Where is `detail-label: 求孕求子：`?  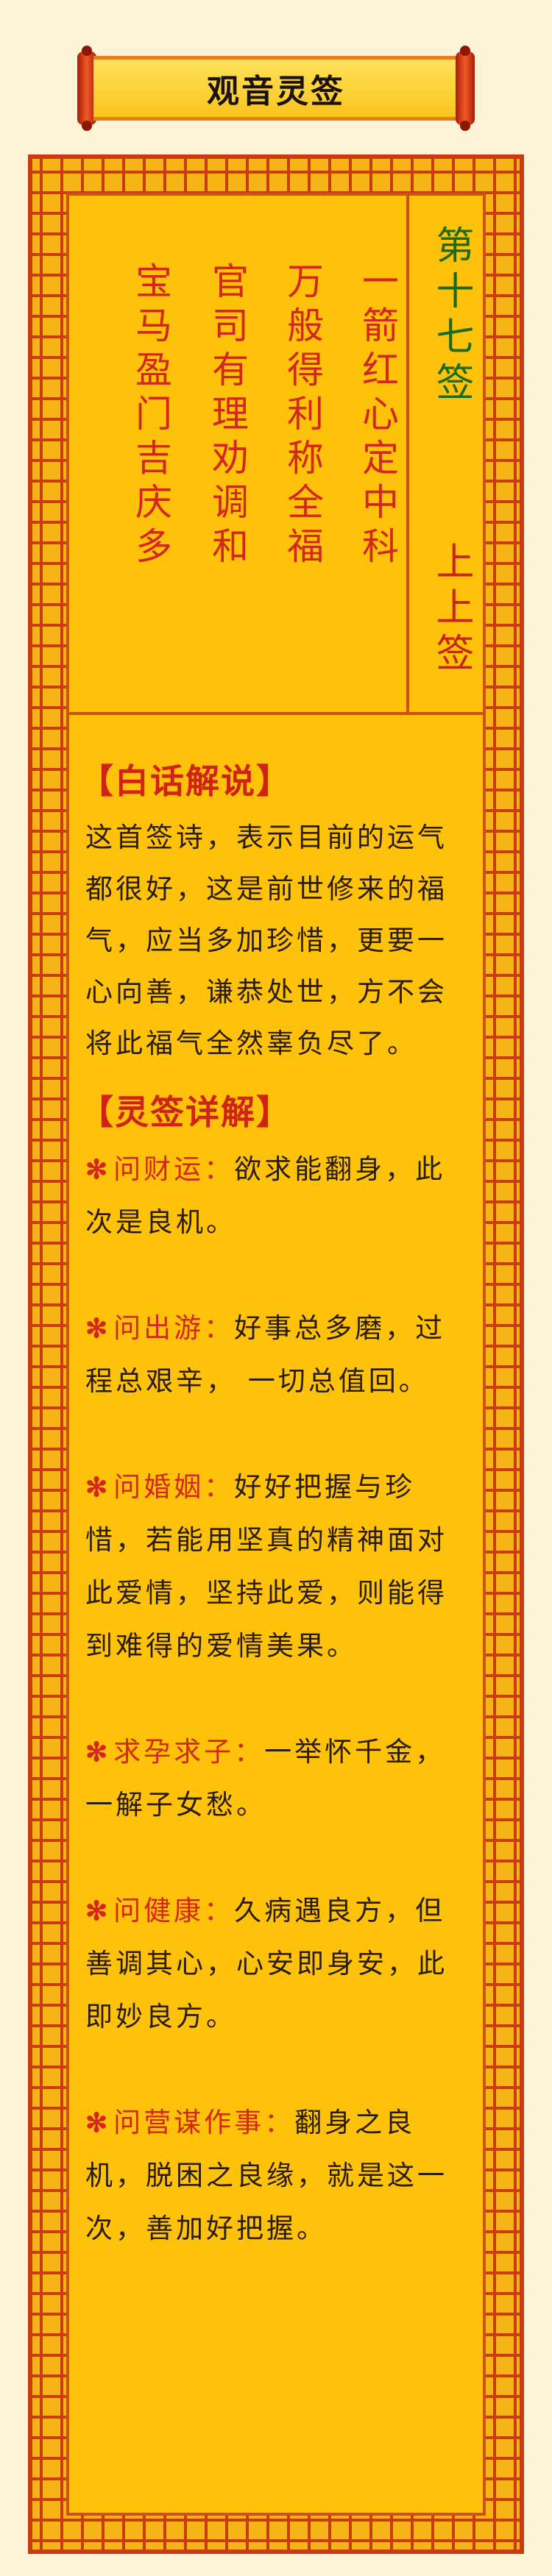 detail-label: 求孕求子： is located at coordinates (189, 1752).